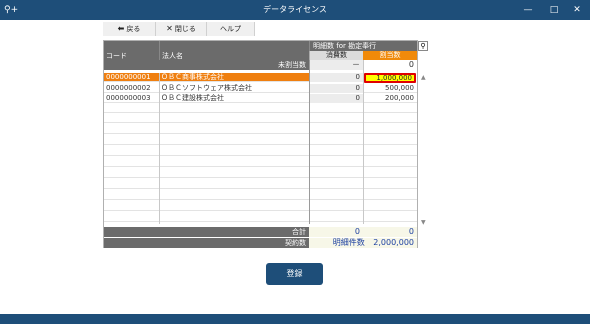 This screenshot has height=324, width=590. I want to click on row-allocated: 200,000, so click(390, 98).